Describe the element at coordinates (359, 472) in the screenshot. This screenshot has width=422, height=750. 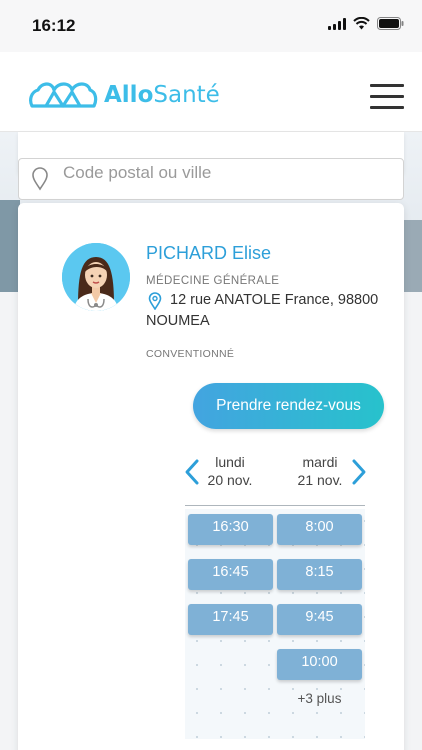
I see `chevron-right-icon` at that location.